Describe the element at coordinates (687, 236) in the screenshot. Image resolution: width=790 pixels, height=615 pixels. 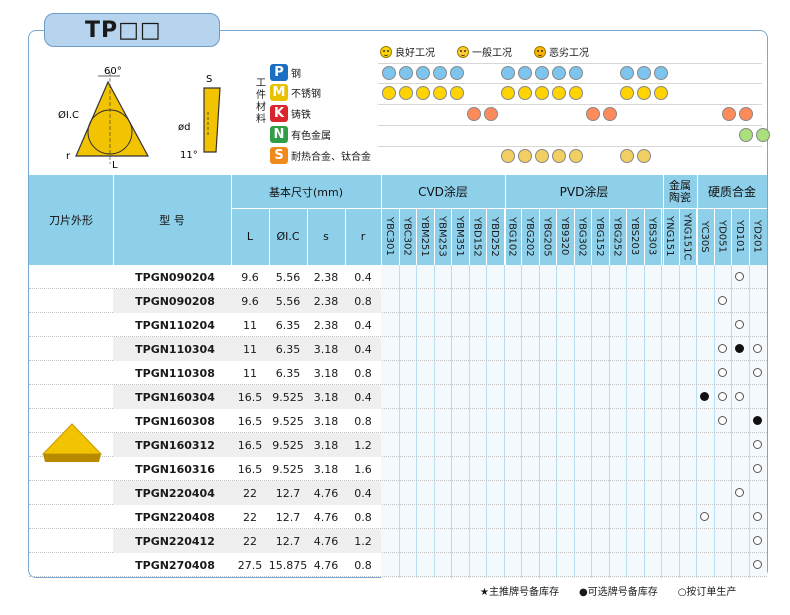
I see `grade-header: YNG151C` at that location.